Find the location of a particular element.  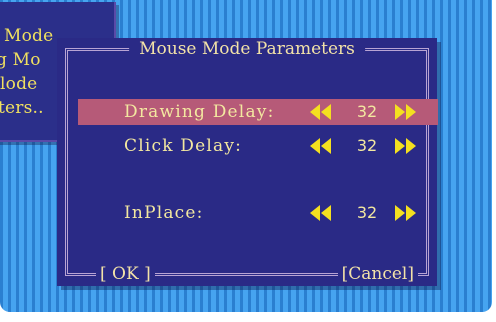

inplace-row: InPlace: 32 is located at coordinates (258, 213).